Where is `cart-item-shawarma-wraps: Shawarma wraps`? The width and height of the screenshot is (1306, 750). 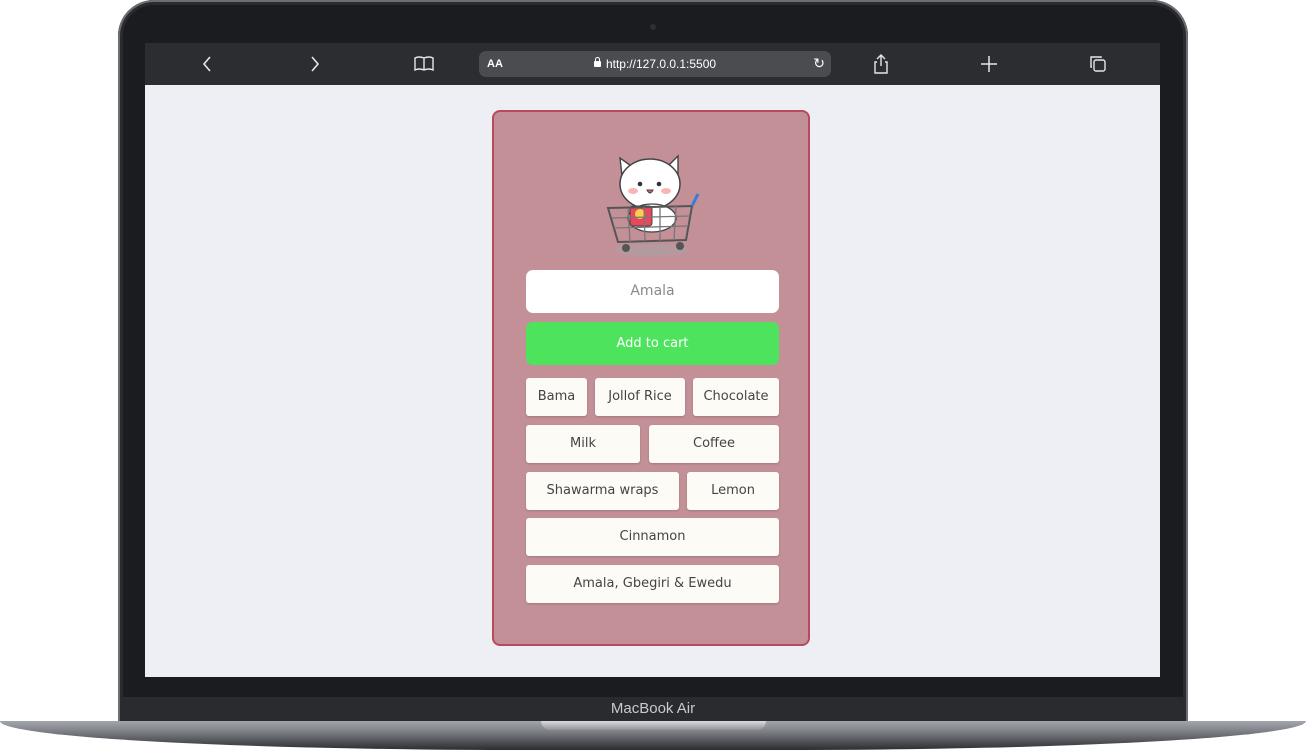 cart-item-shawarma-wraps: Shawarma wraps is located at coordinates (602, 491).